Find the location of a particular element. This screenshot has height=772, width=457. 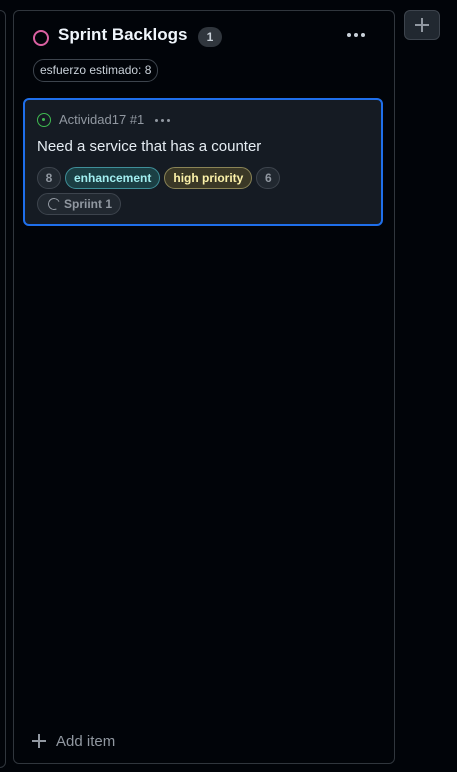

iteration-icon is located at coordinates (54, 204).